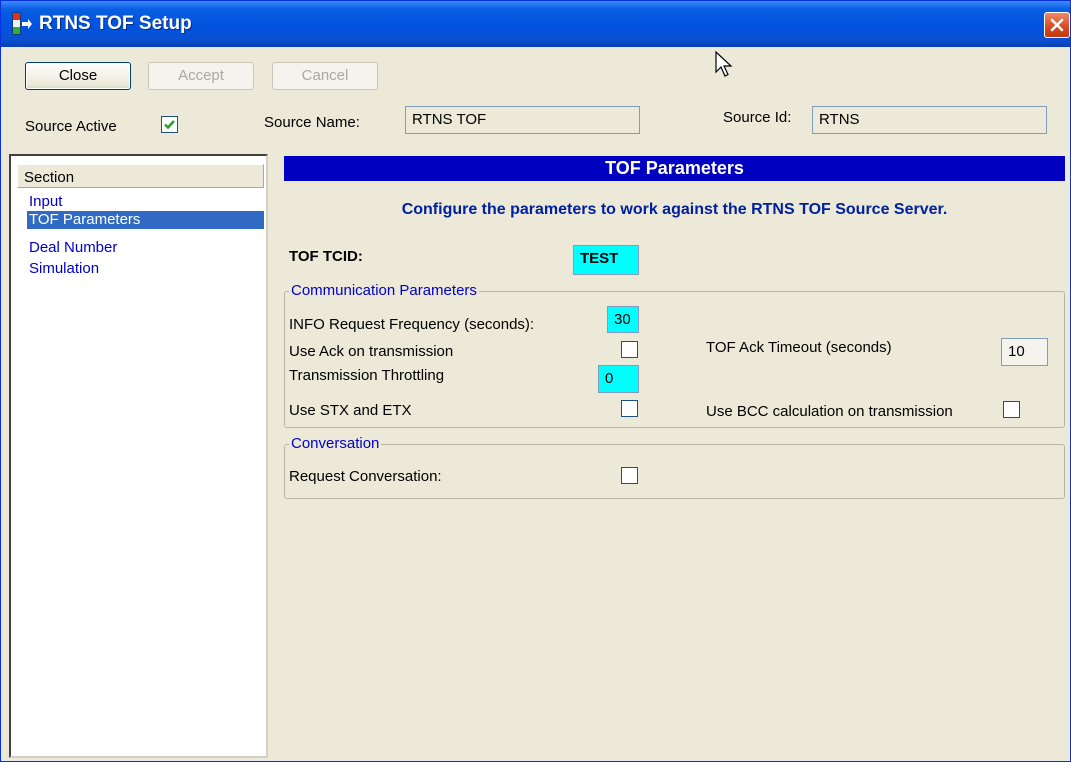  What do you see at coordinates (629, 475) in the screenshot?
I see `request-conversation-checkbox` at bounding box center [629, 475].